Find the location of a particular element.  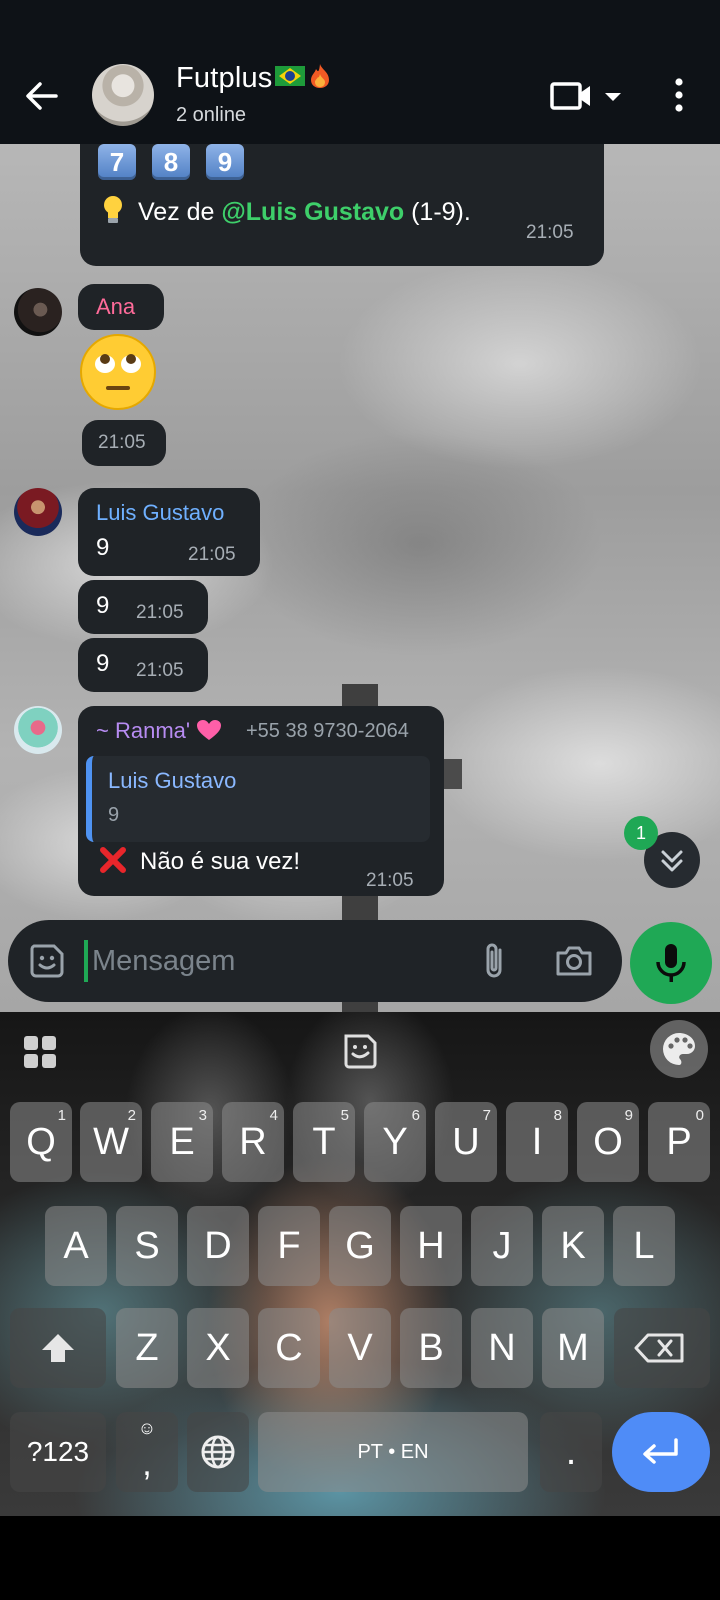

key-c: C is located at coordinates (289, 1348).